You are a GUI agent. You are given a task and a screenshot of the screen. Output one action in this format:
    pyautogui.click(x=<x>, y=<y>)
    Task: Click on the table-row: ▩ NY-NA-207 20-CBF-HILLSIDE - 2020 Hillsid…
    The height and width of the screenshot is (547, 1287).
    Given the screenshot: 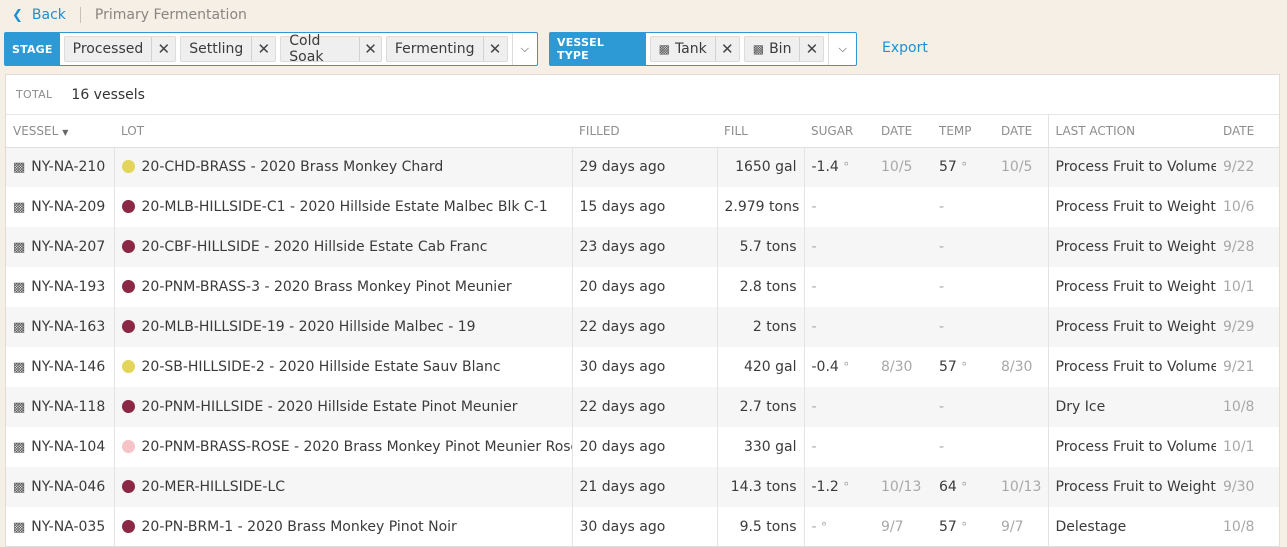 What is the action you would take?
    pyautogui.click(x=642, y=247)
    